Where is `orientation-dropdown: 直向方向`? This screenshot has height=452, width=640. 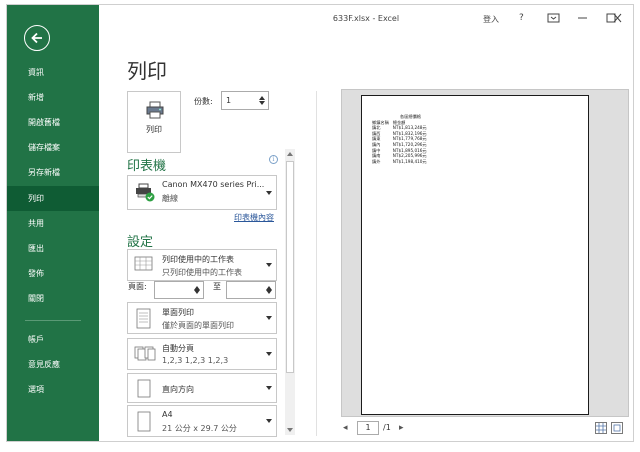 orientation-dropdown: 直向方向 is located at coordinates (202, 388).